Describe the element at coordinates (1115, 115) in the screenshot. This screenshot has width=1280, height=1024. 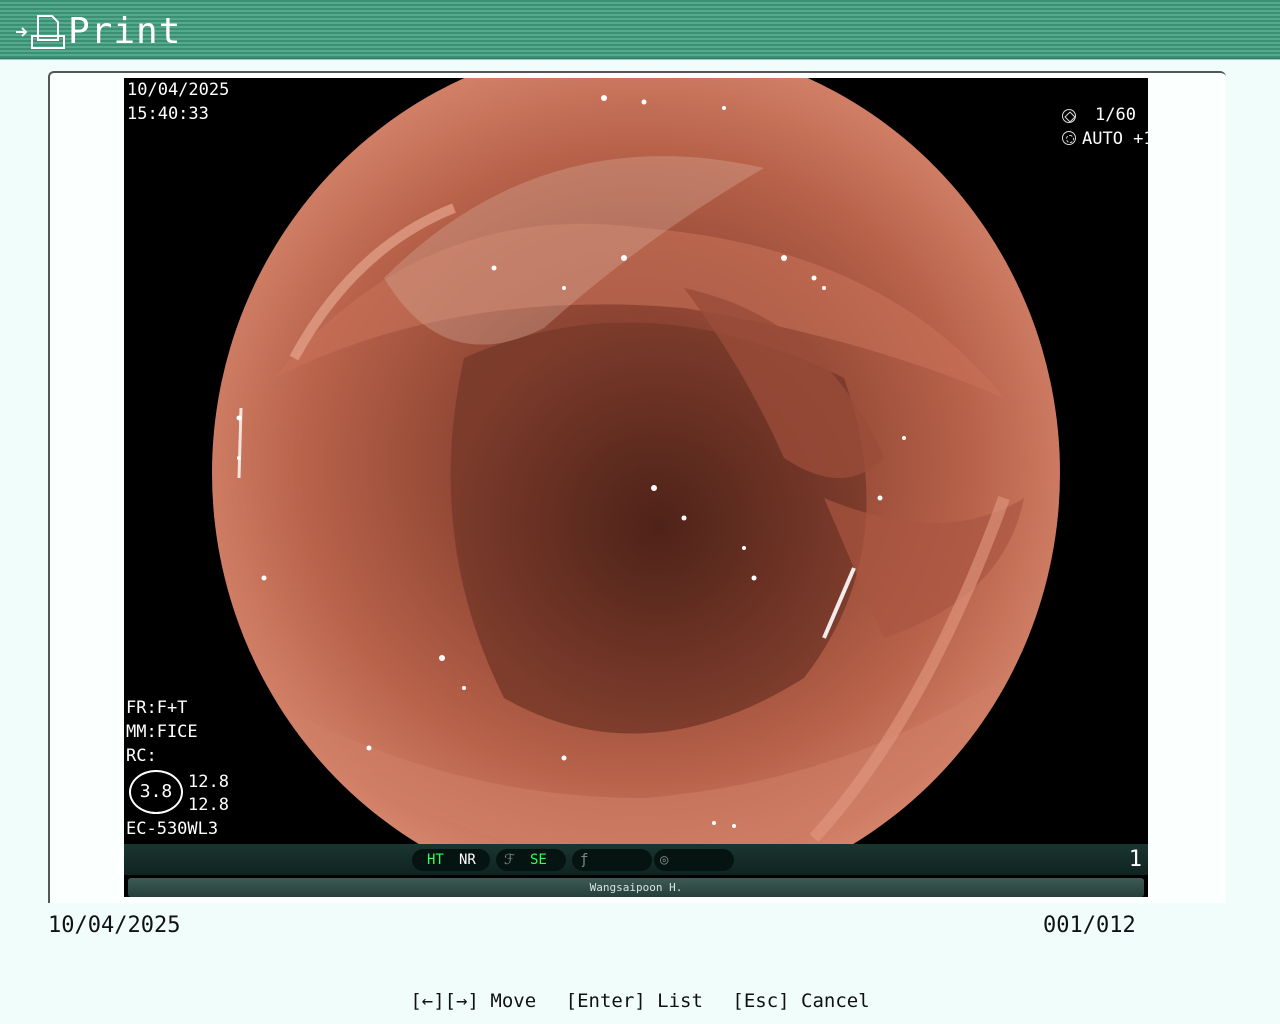
I see `shutter-value: 1/60` at that location.